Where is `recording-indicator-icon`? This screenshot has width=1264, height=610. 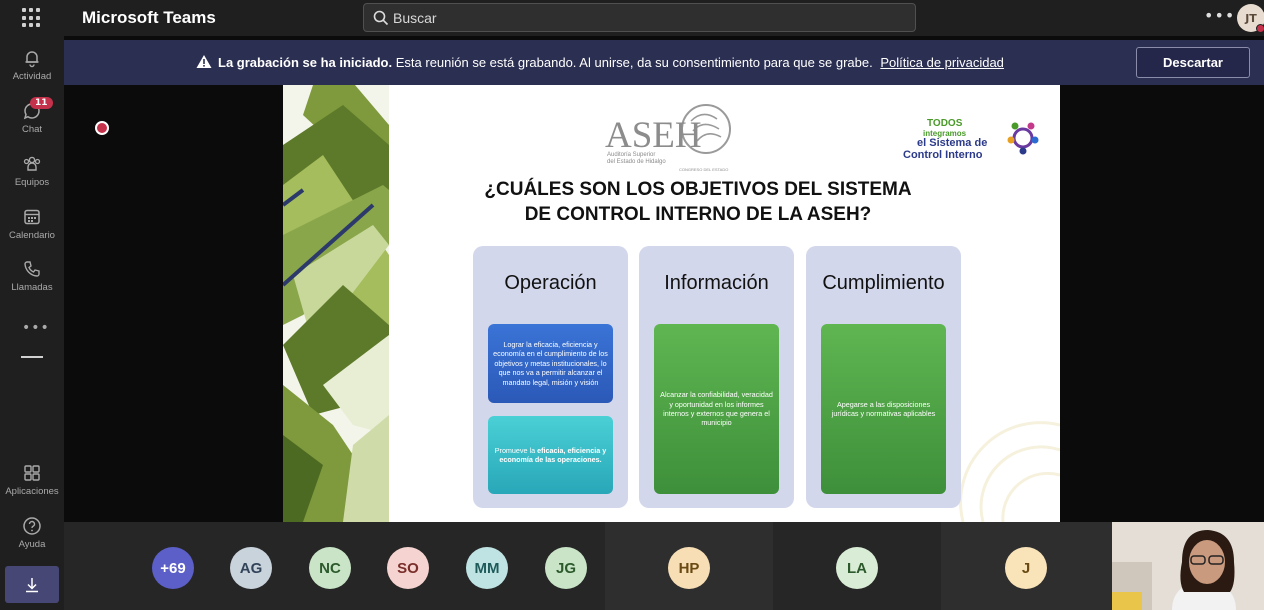
recording-indicator-icon is located at coordinates (102, 128).